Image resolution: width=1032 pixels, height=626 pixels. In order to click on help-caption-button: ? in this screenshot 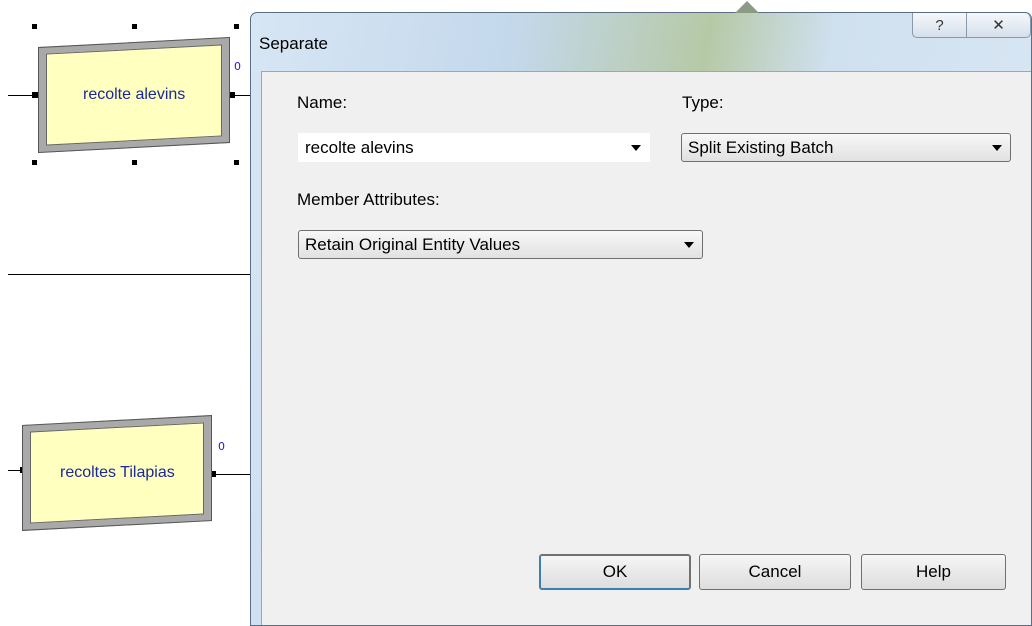, I will do `click(939, 25)`.